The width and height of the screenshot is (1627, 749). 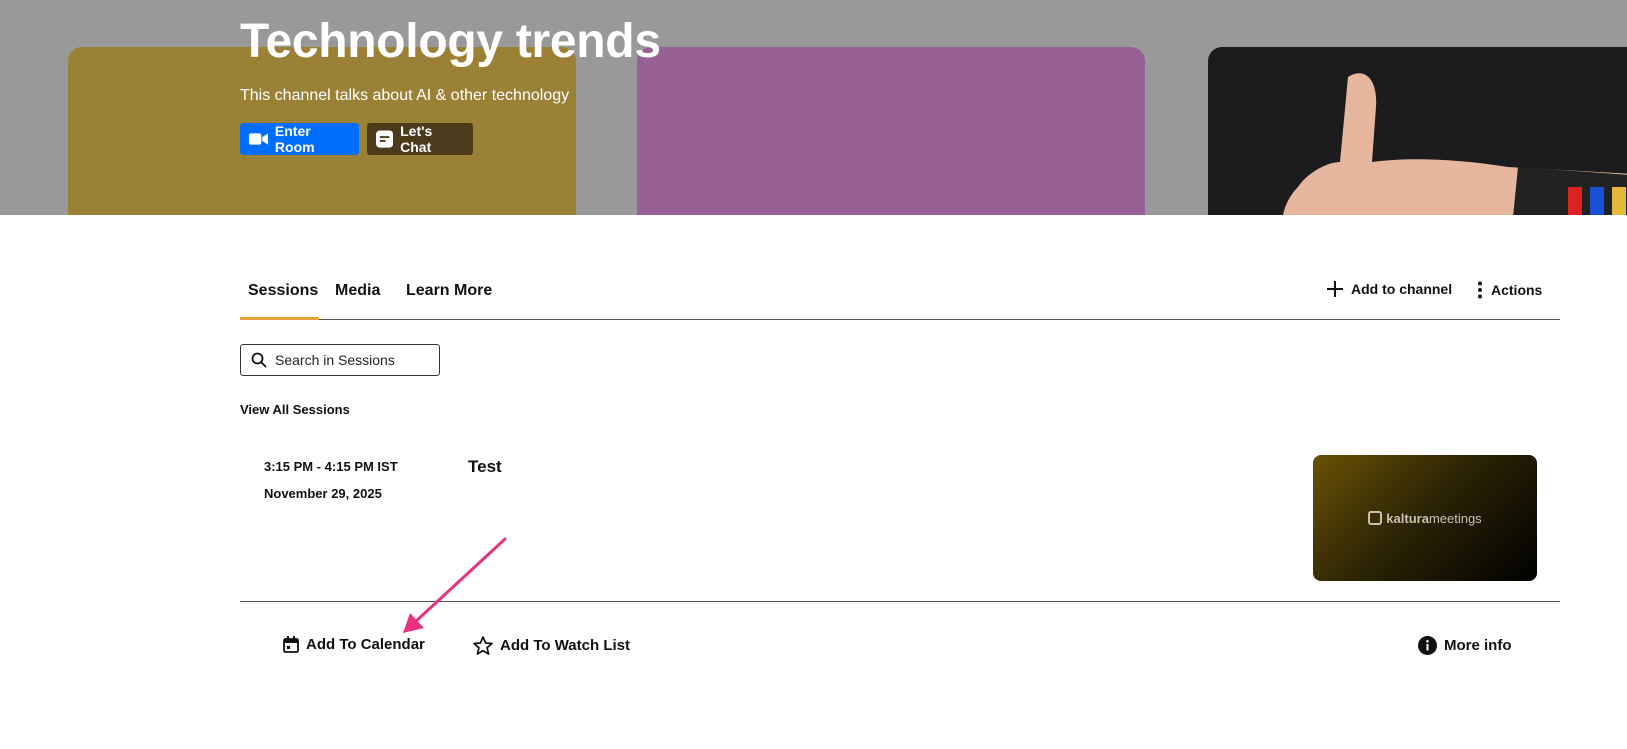 What do you see at coordinates (295, 409) in the screenshot?
I see `view-all-sessions-link: View All Sessions` at bounding box center [295, 409].